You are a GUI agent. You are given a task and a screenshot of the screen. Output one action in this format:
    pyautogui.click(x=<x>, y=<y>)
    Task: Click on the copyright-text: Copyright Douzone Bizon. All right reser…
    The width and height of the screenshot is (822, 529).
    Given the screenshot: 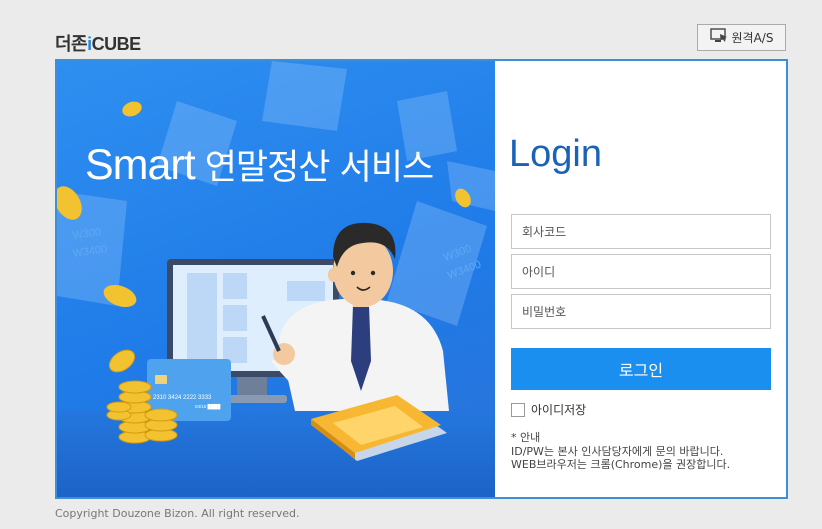 What is the action you would take?
    pyautogui.click(x=177, y=513)
    